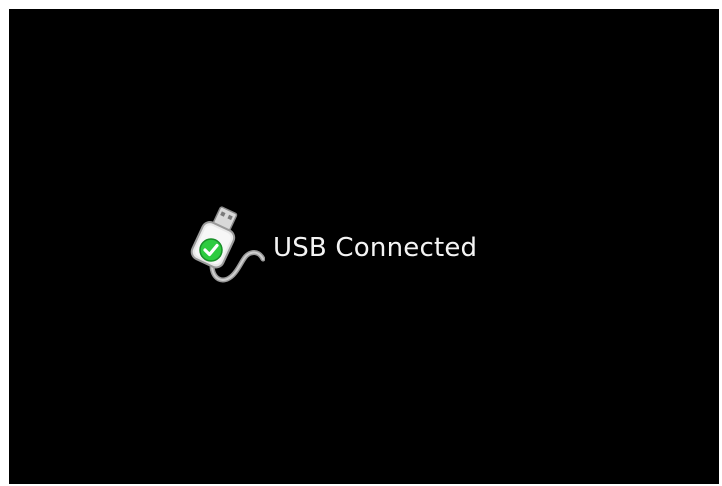  Describe the element at coordinates (375, 248) in the screenshot. I see `usb-status-label: USB Connected` at that location.